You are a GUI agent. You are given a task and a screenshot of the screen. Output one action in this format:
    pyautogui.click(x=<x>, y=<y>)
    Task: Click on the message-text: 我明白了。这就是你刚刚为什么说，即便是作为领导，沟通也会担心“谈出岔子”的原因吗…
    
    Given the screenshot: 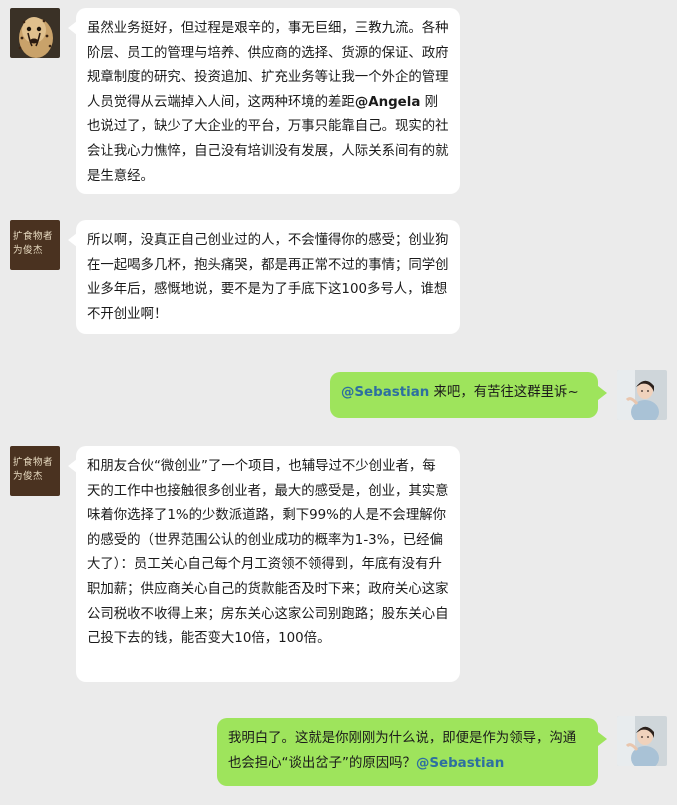 What is the action you would take?
    pyautogui.click(x=402, y=751)
    